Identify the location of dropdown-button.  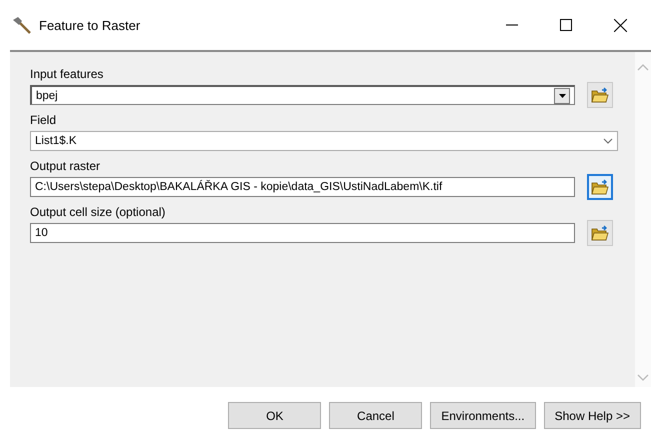
(562, 96).